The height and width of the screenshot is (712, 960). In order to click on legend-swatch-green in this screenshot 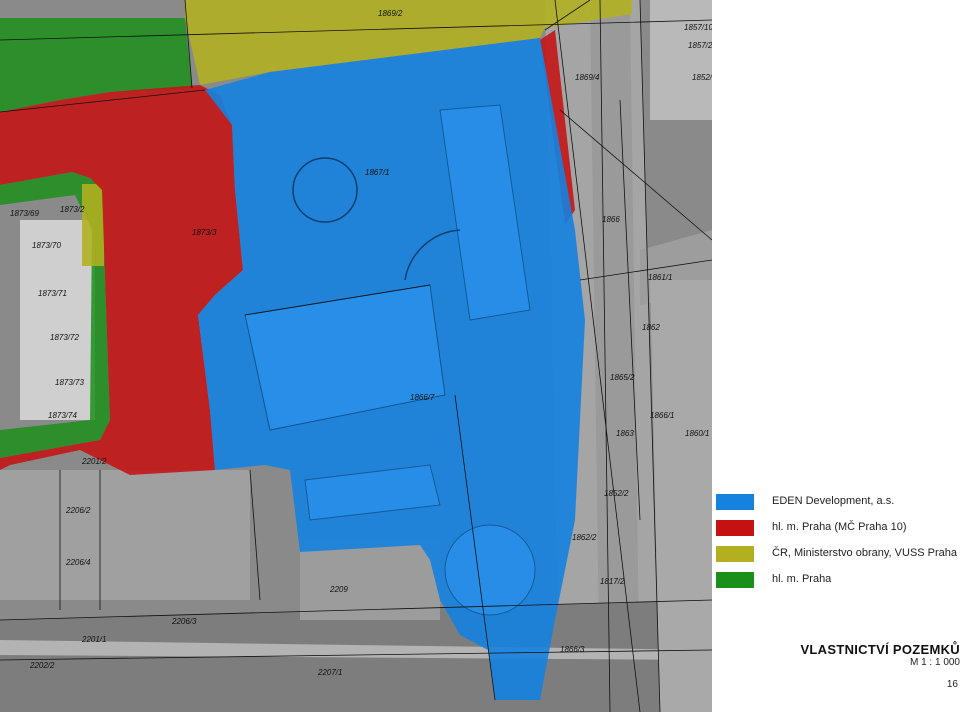, I will do `click(735, 580)`.